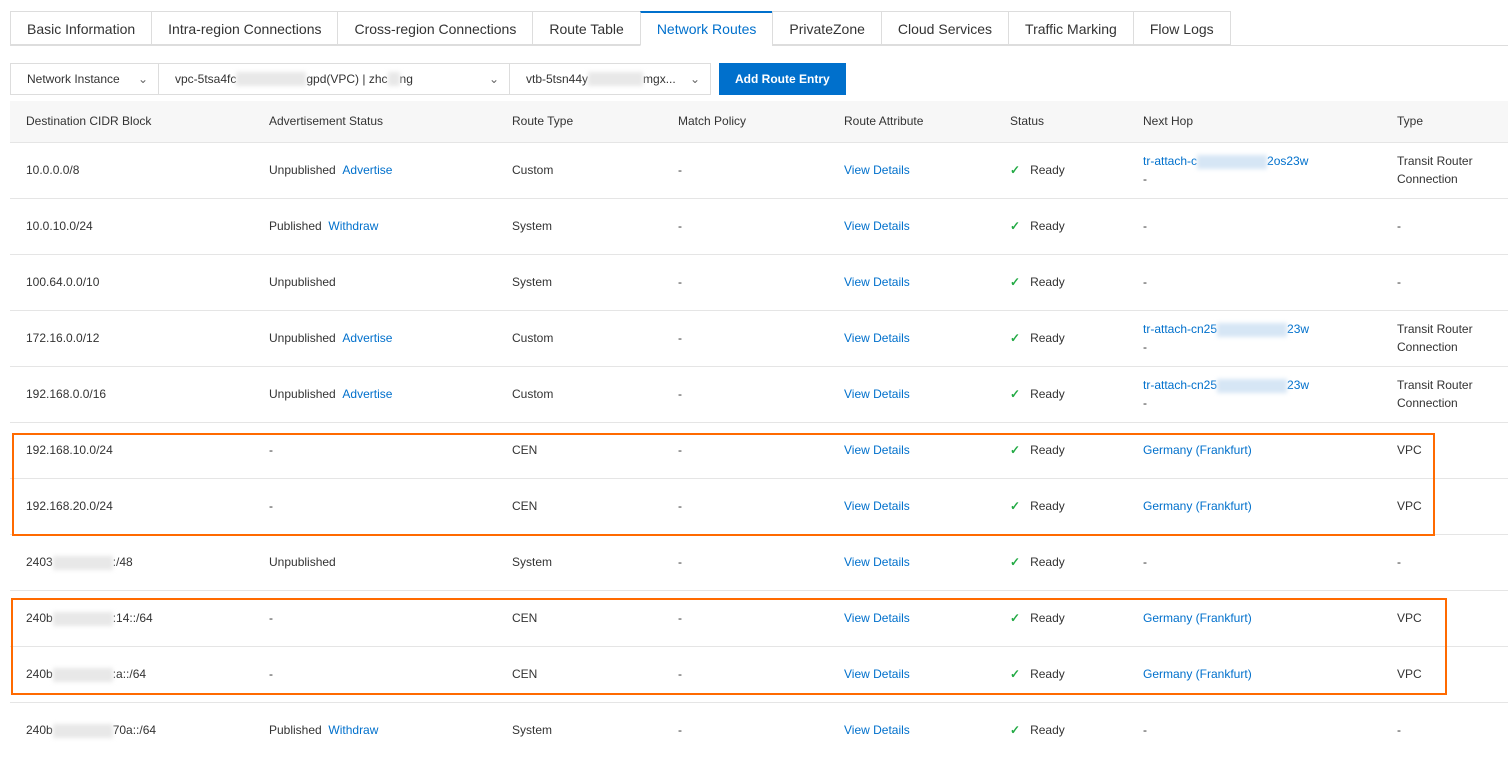  What do you see at coordinates (63, 282) in the screenshot?
I see `cidr-text: 100.64.0.0/10` at bounding box center [63, 282].